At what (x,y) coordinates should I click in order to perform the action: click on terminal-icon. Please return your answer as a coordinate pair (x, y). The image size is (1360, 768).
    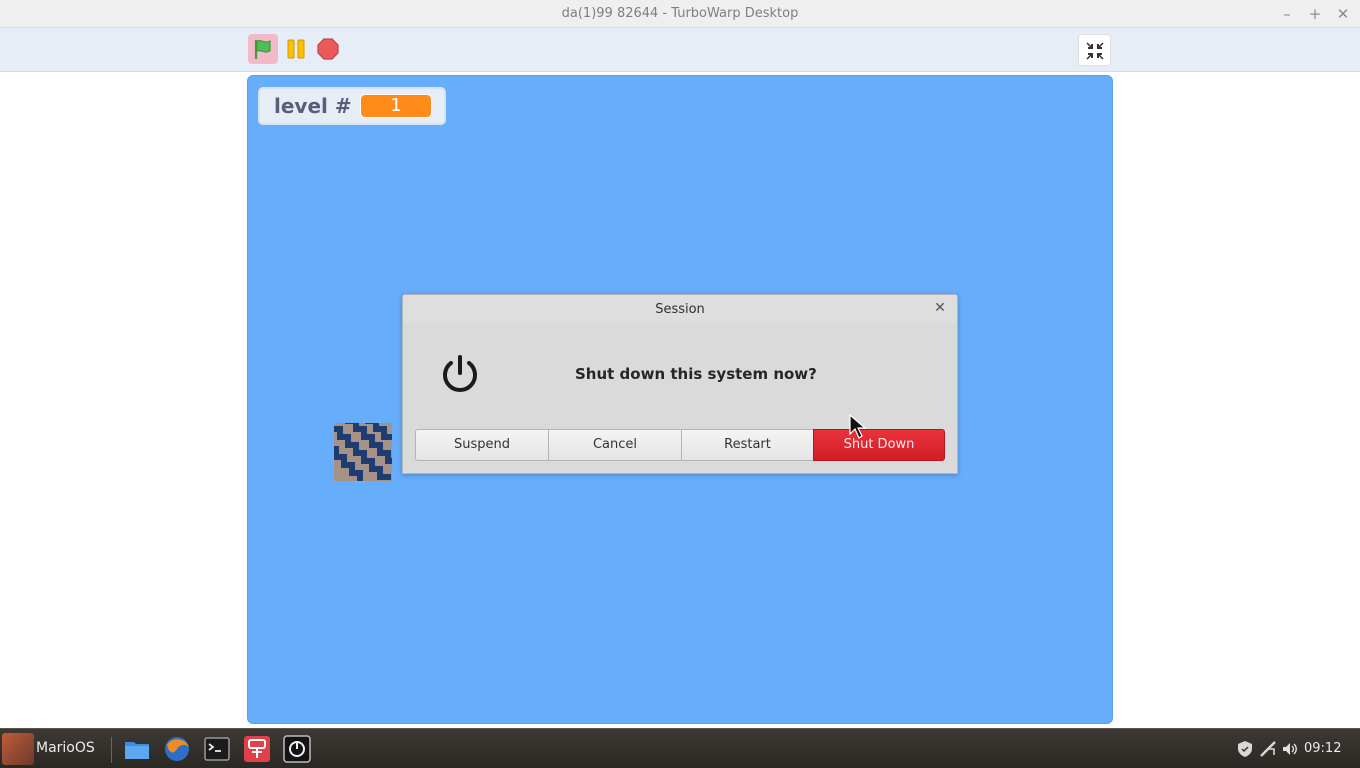
    Looking at the image, I should click on (217, 749).